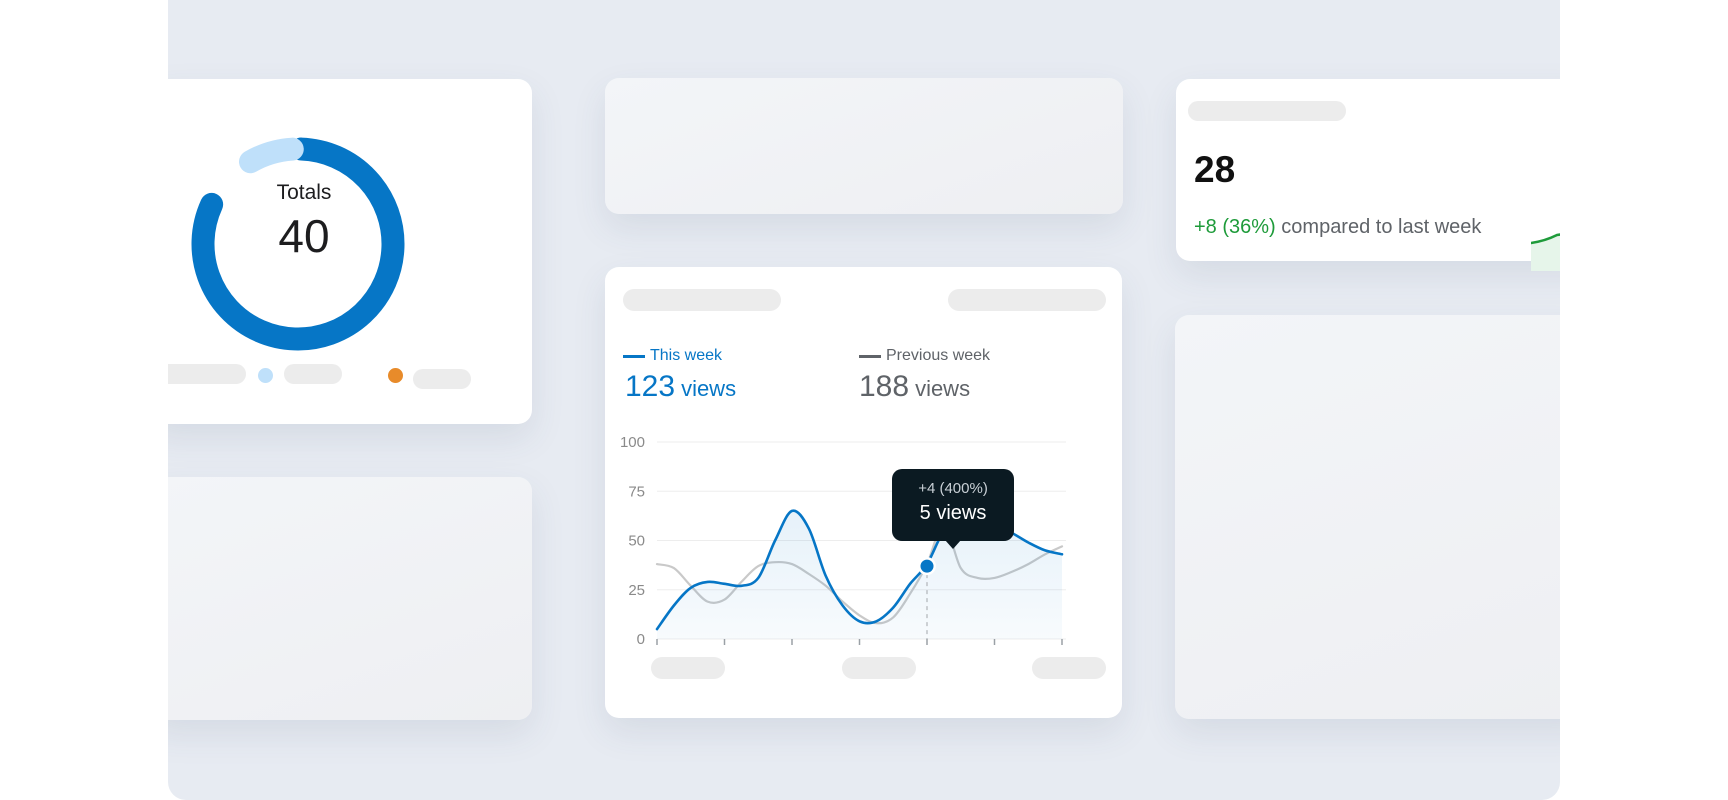 The height and width of the screenshot is (800, 1728). I want to click on y-tick-label: 50, so click(636, 541).